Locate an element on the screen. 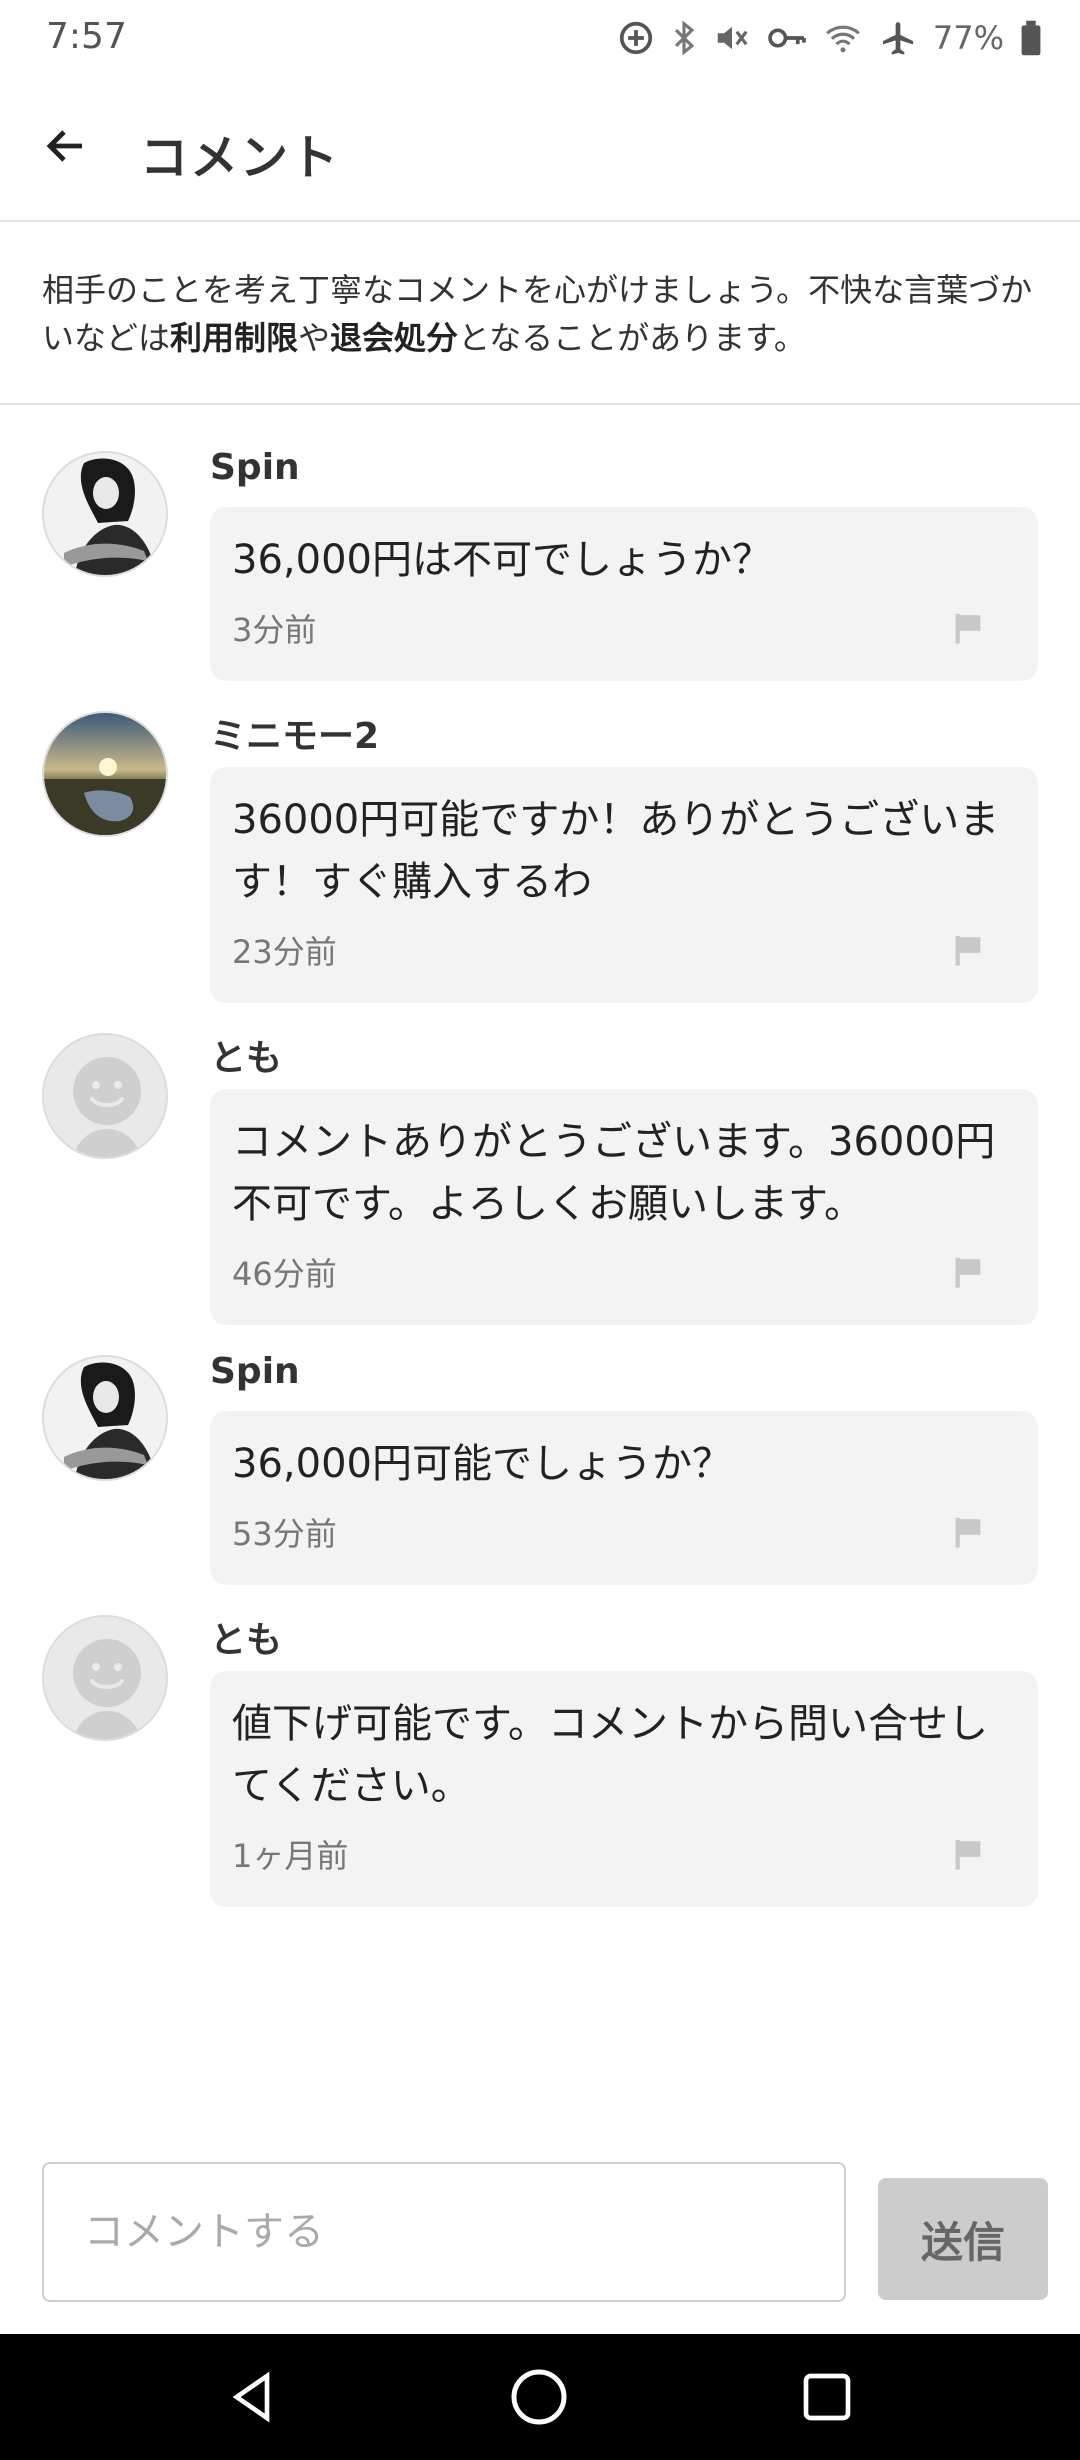  notice-bold-usage-restriction: 利用制限 is located at coordinates (234, 338).